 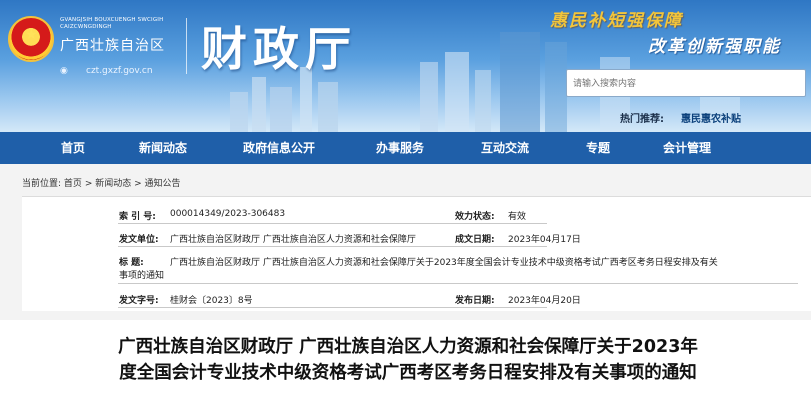 What do you see at coordinates (293, 240) in the screenshot?
I see `issuer-value: 广西壮族自治区财政厅 广西壮族自治区人力资源和社会保障厅` at bounding box center [293, 240].